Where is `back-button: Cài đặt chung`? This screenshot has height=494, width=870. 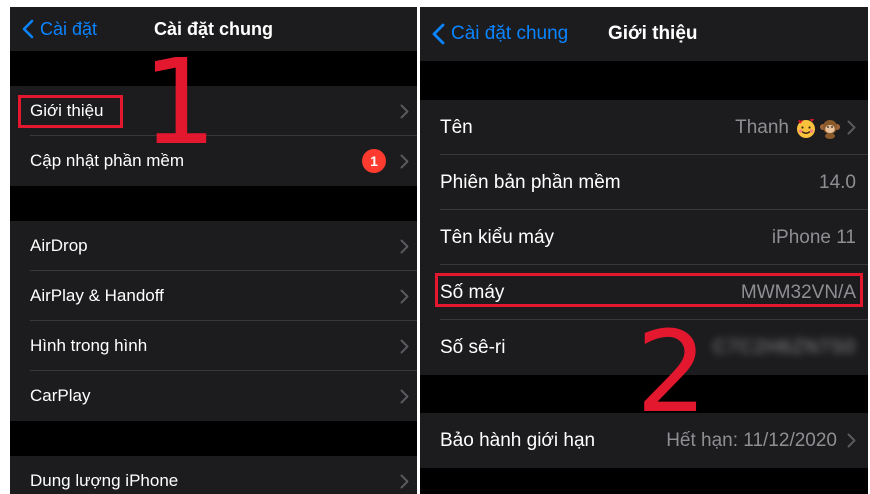
back-button: Cài đặt chung is located at coordinates (500, 34).